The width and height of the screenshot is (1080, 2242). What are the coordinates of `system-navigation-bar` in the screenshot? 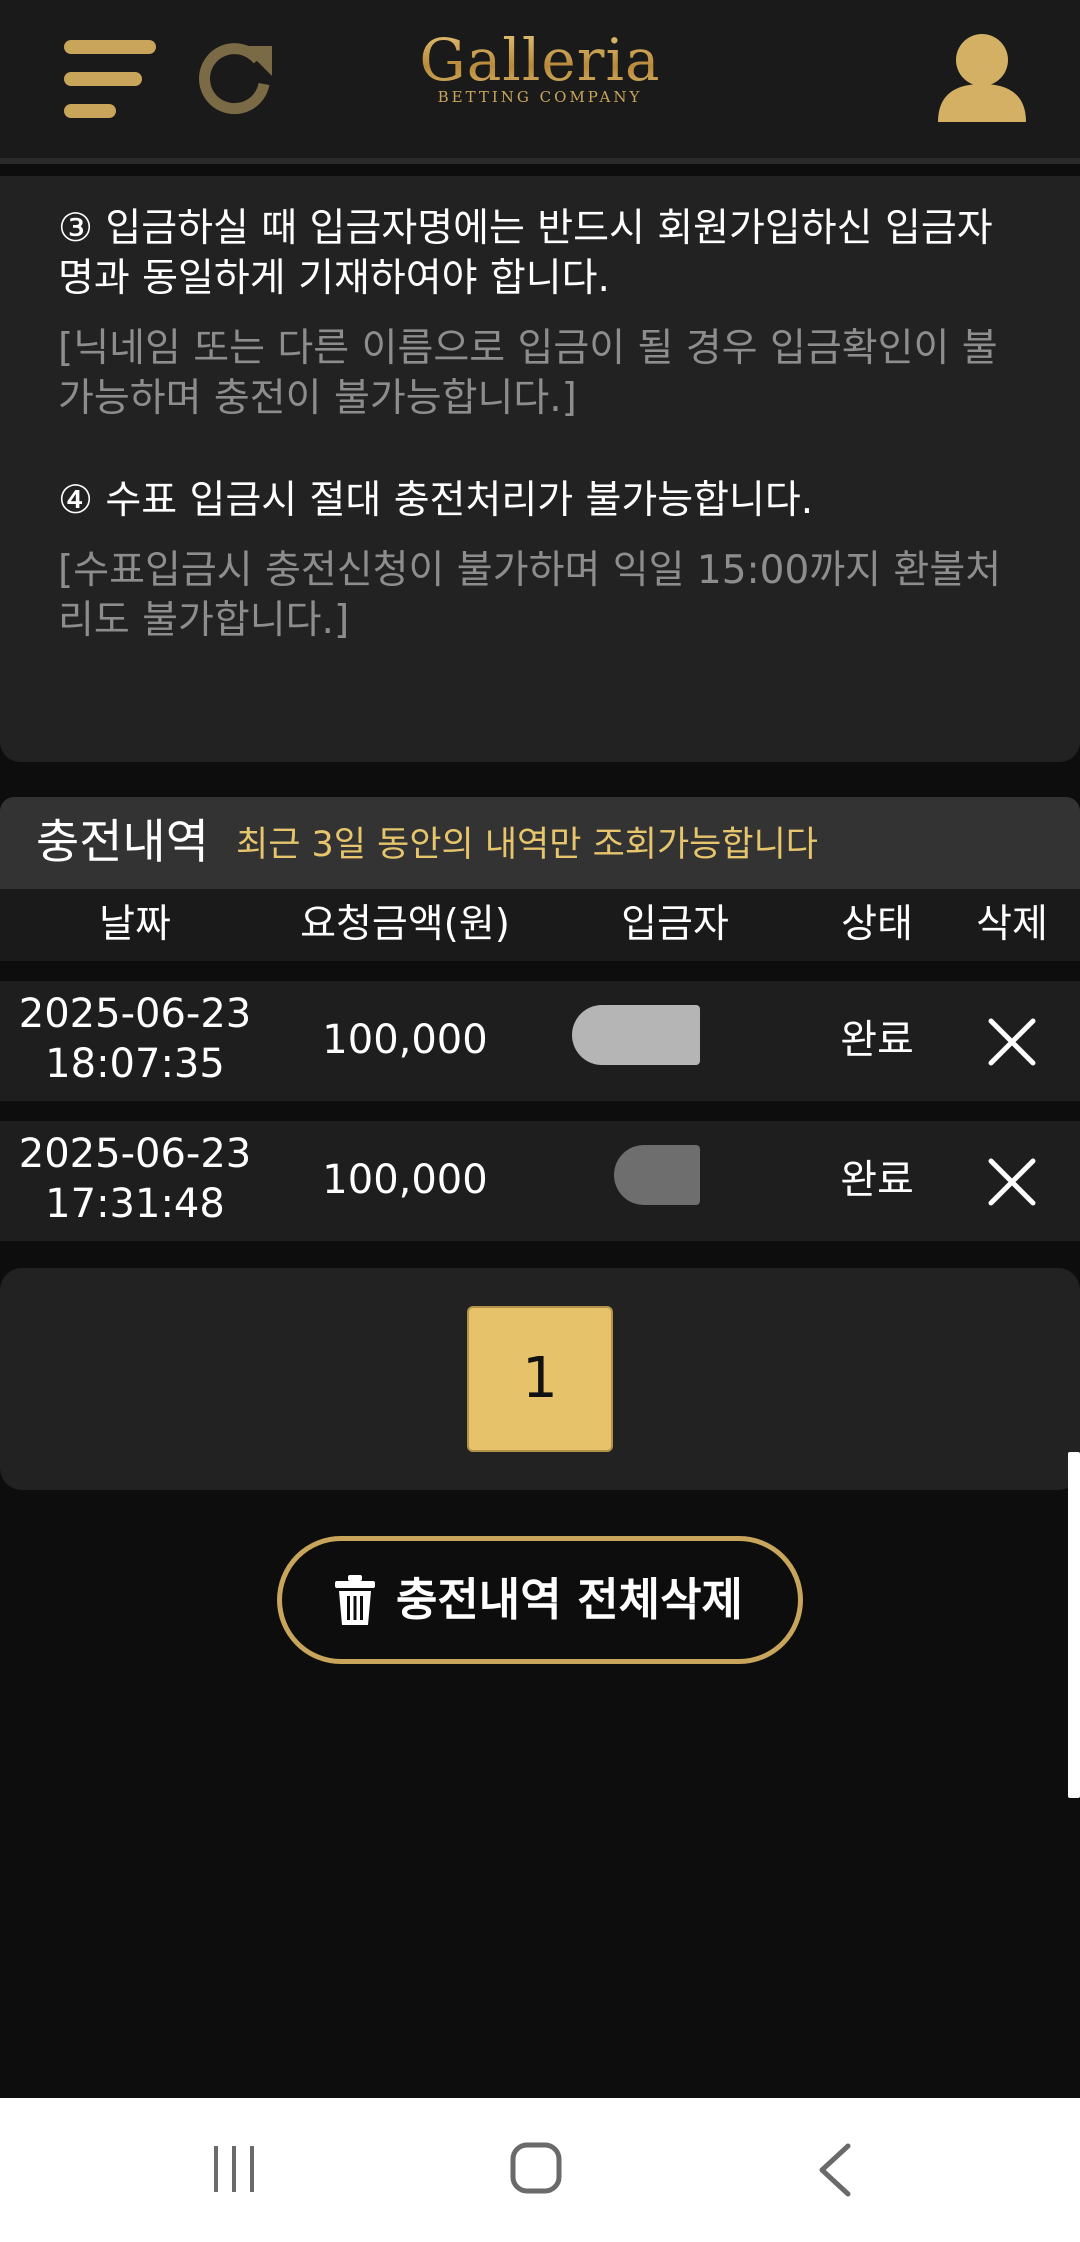 It's located at (540, 2170).